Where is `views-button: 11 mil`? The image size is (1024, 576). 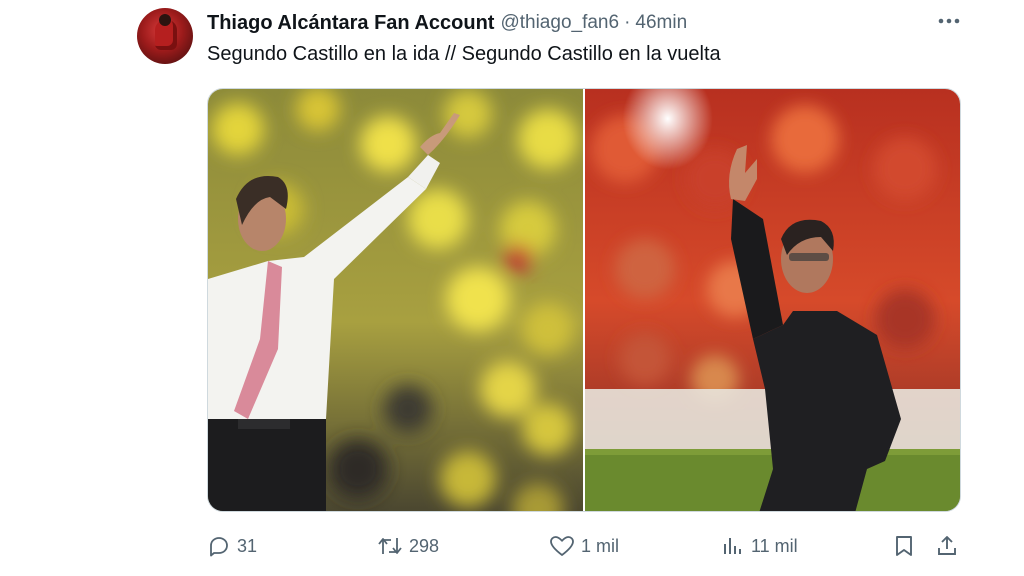 views-button: 11 mil is located at coordinates (759, 546).